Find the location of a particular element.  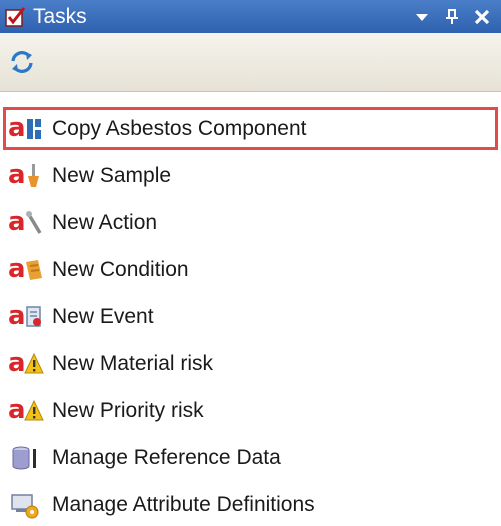

action-icon: a is located at coordinates (26, 223).